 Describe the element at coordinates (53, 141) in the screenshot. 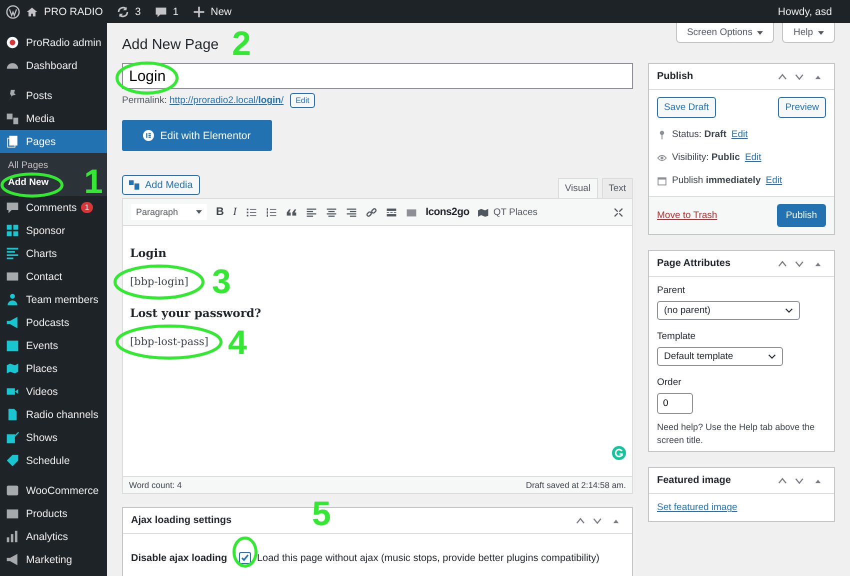

I see `menu-item: Pages` at that location.